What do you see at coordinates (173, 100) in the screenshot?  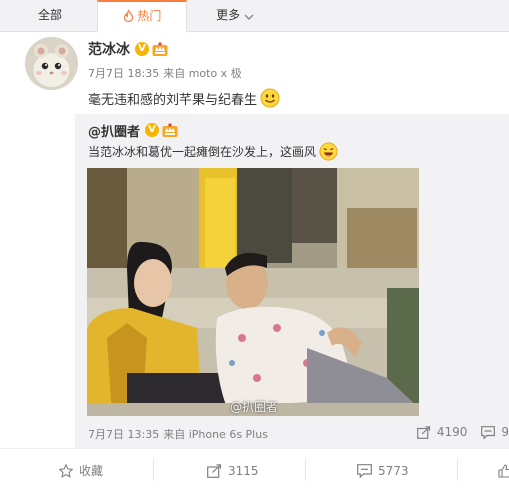 I see `post-text-content: 毫无违和感的刘芊果与纪春生` at bounding box center [173, 100].